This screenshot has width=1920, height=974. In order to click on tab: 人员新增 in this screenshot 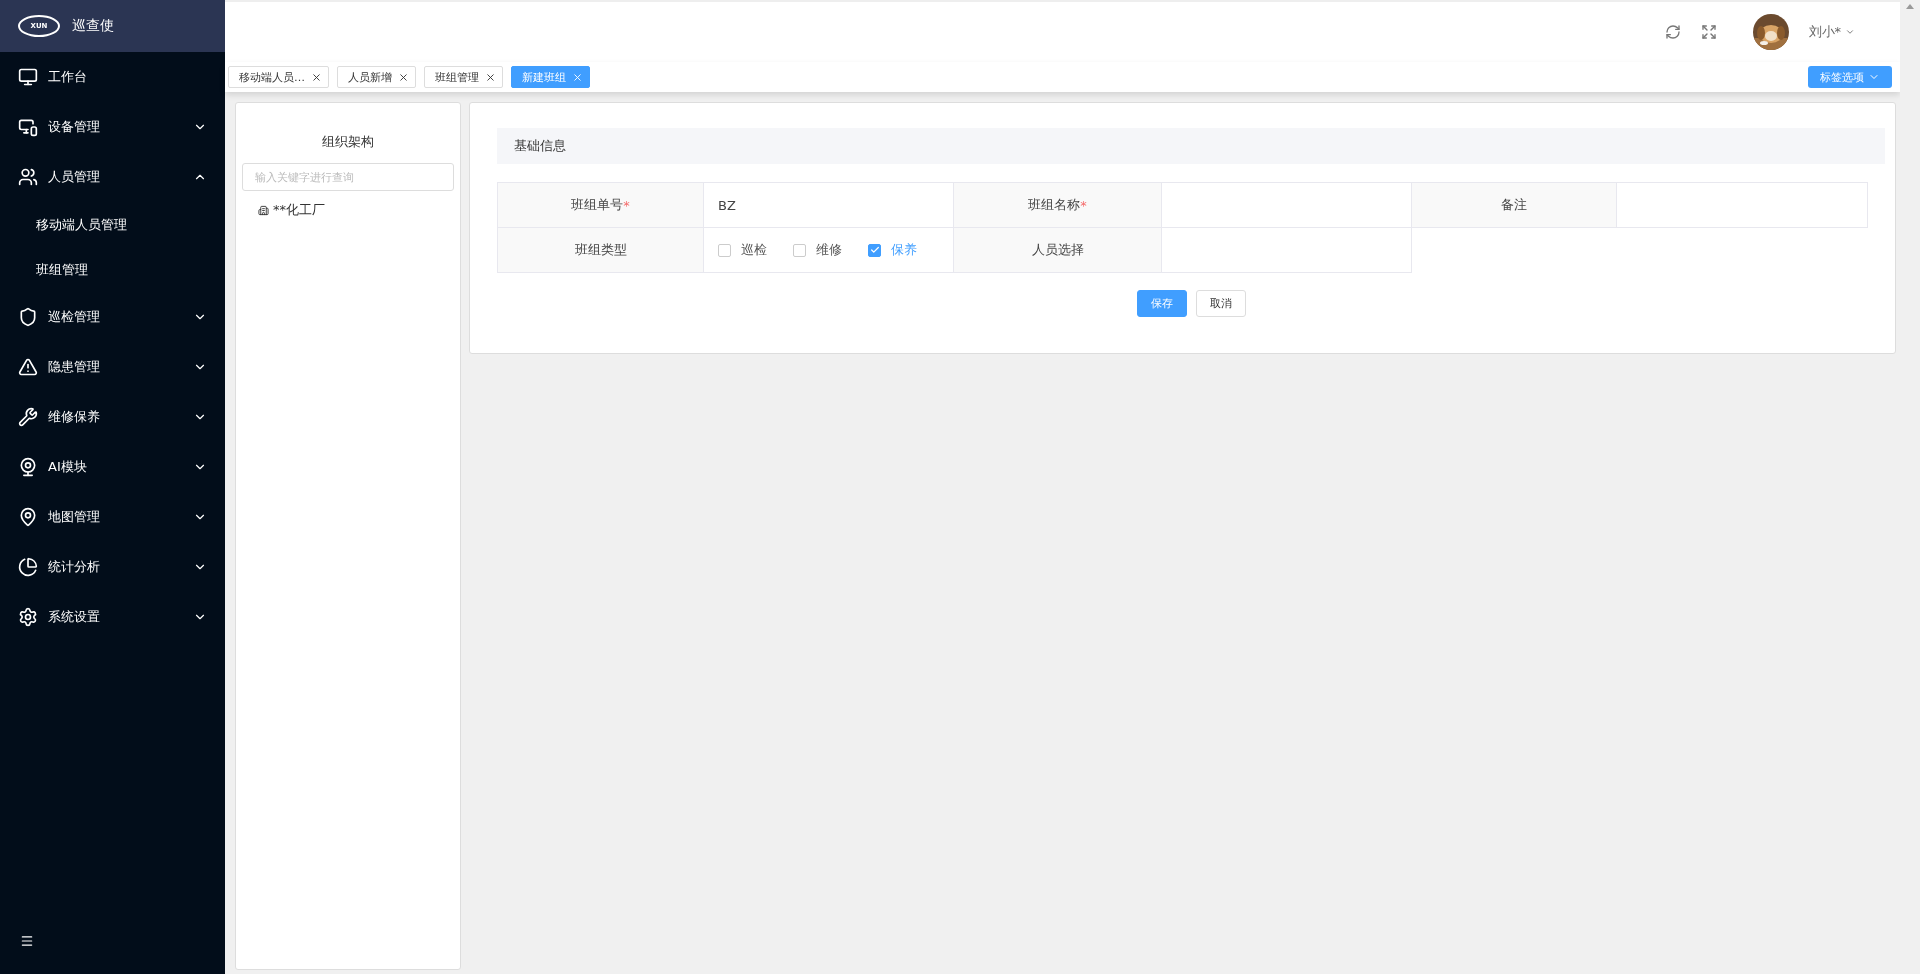, I will do `click(376, 77)`.